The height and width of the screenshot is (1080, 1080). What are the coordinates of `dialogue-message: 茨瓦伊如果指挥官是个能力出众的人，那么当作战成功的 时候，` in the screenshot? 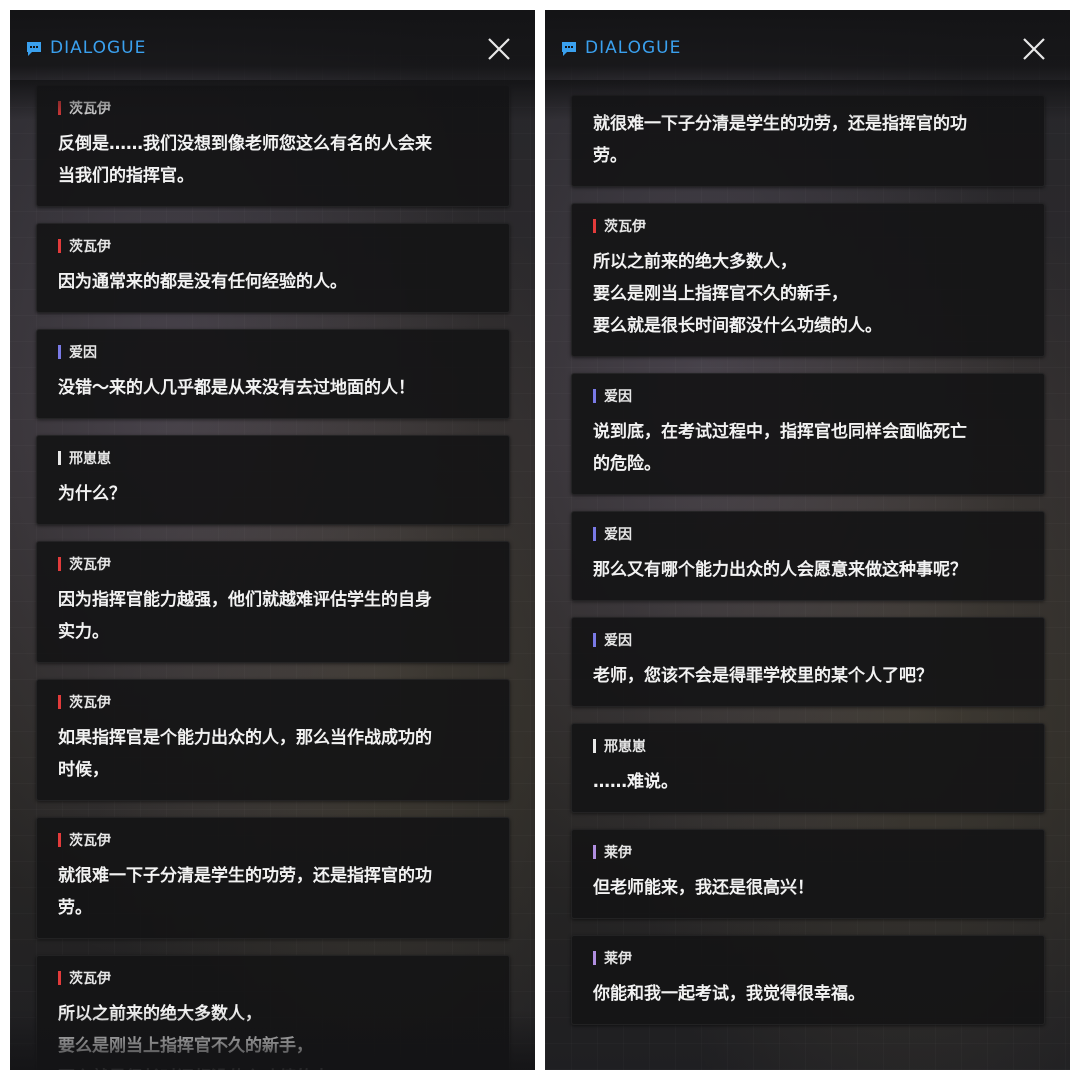 It's located at (273, 740).